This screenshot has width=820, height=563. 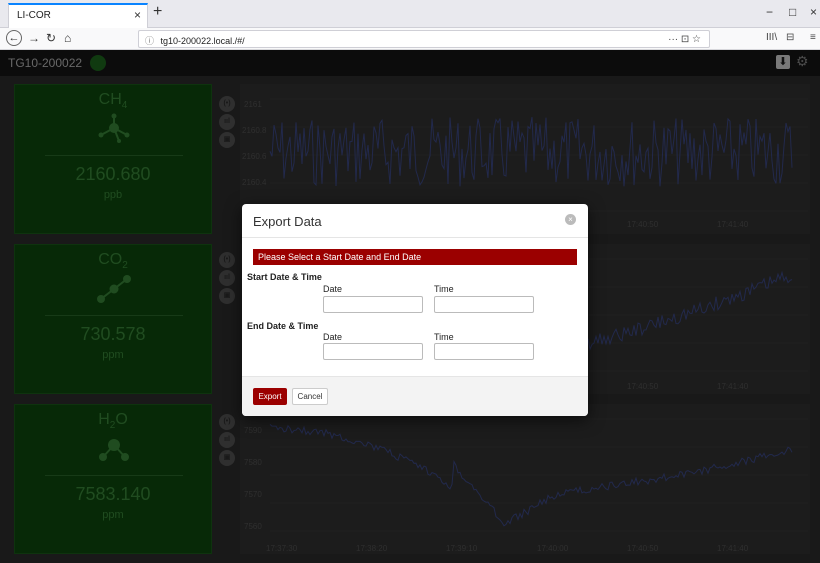 I want to click on cancel-button: Cancel, so click(x=310, y=396).